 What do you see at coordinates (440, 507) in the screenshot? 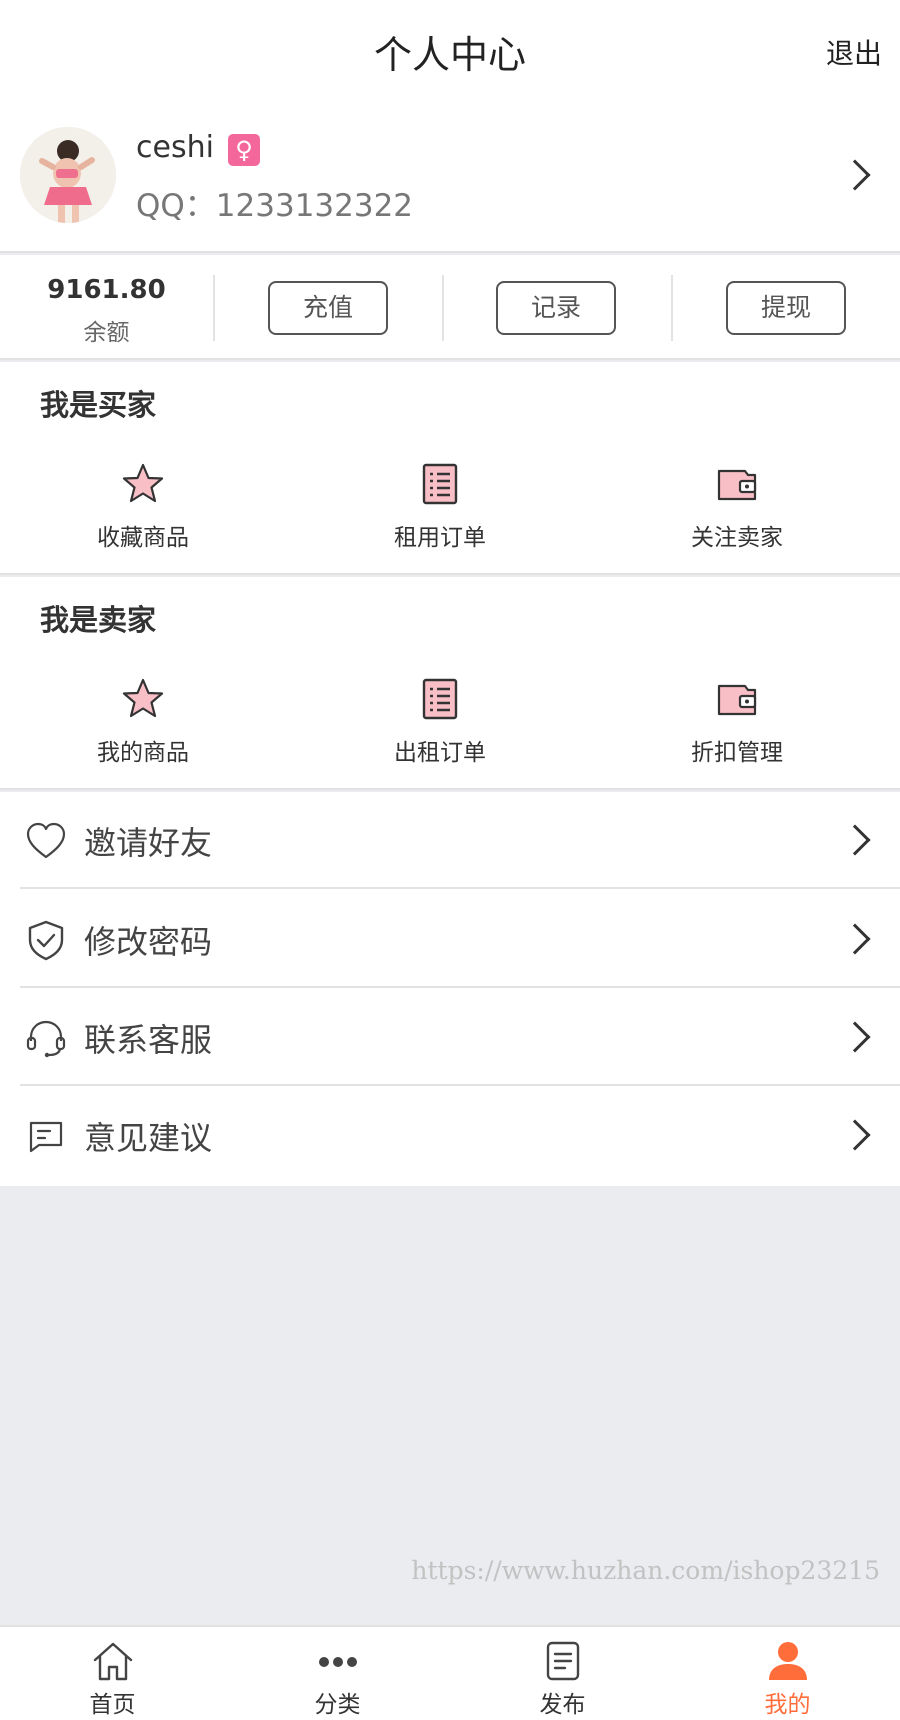
I see `rental-orders-item: 租用订单` at bounding box center [440, 507].